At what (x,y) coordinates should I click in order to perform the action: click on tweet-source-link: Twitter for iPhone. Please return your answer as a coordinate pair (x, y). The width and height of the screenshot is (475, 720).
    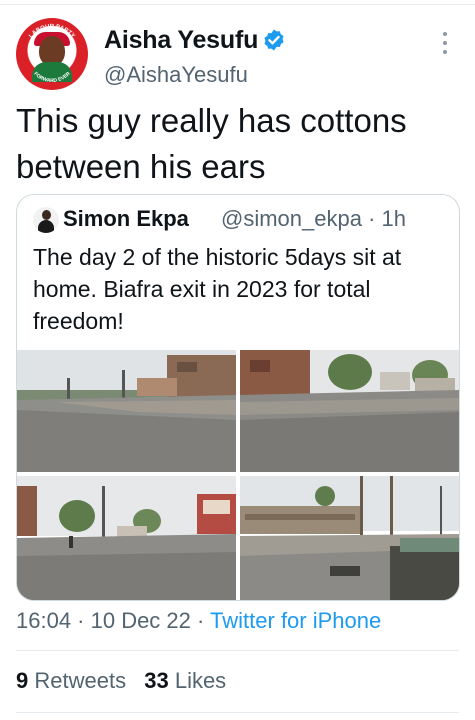
    Looking at the image, I should click on (295, 620).